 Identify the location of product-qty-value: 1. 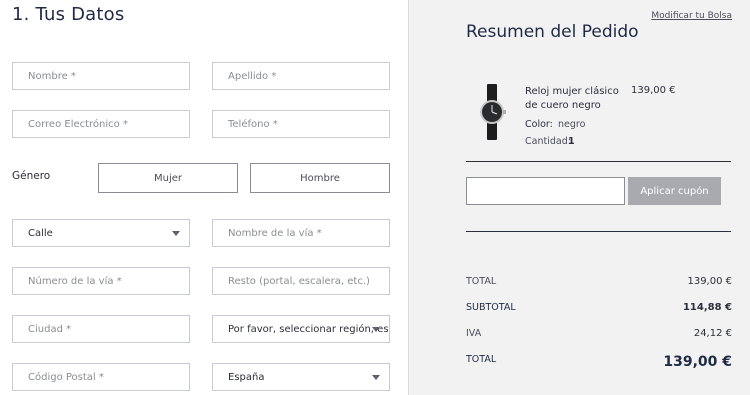
(571, 141).